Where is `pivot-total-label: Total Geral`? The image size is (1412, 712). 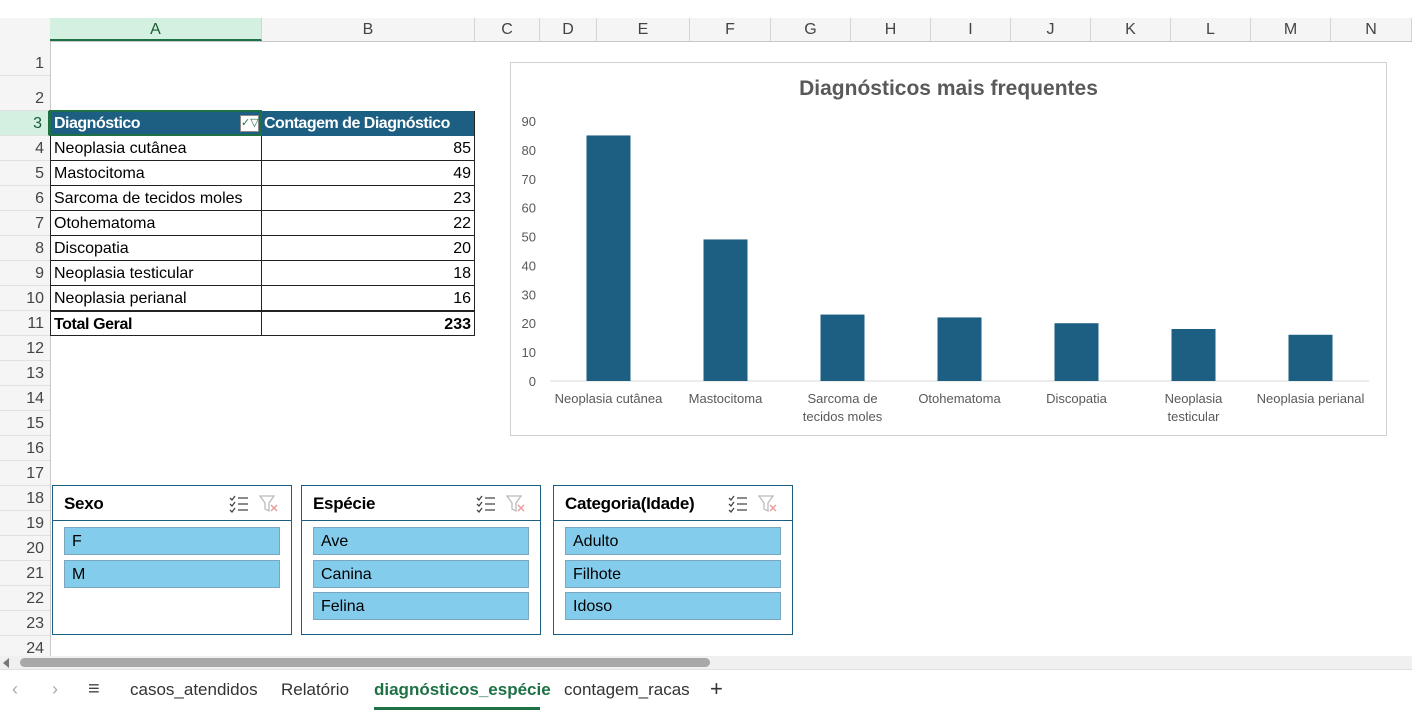 pivot-total-label: Total Geral is located at coordinates (156, 323).